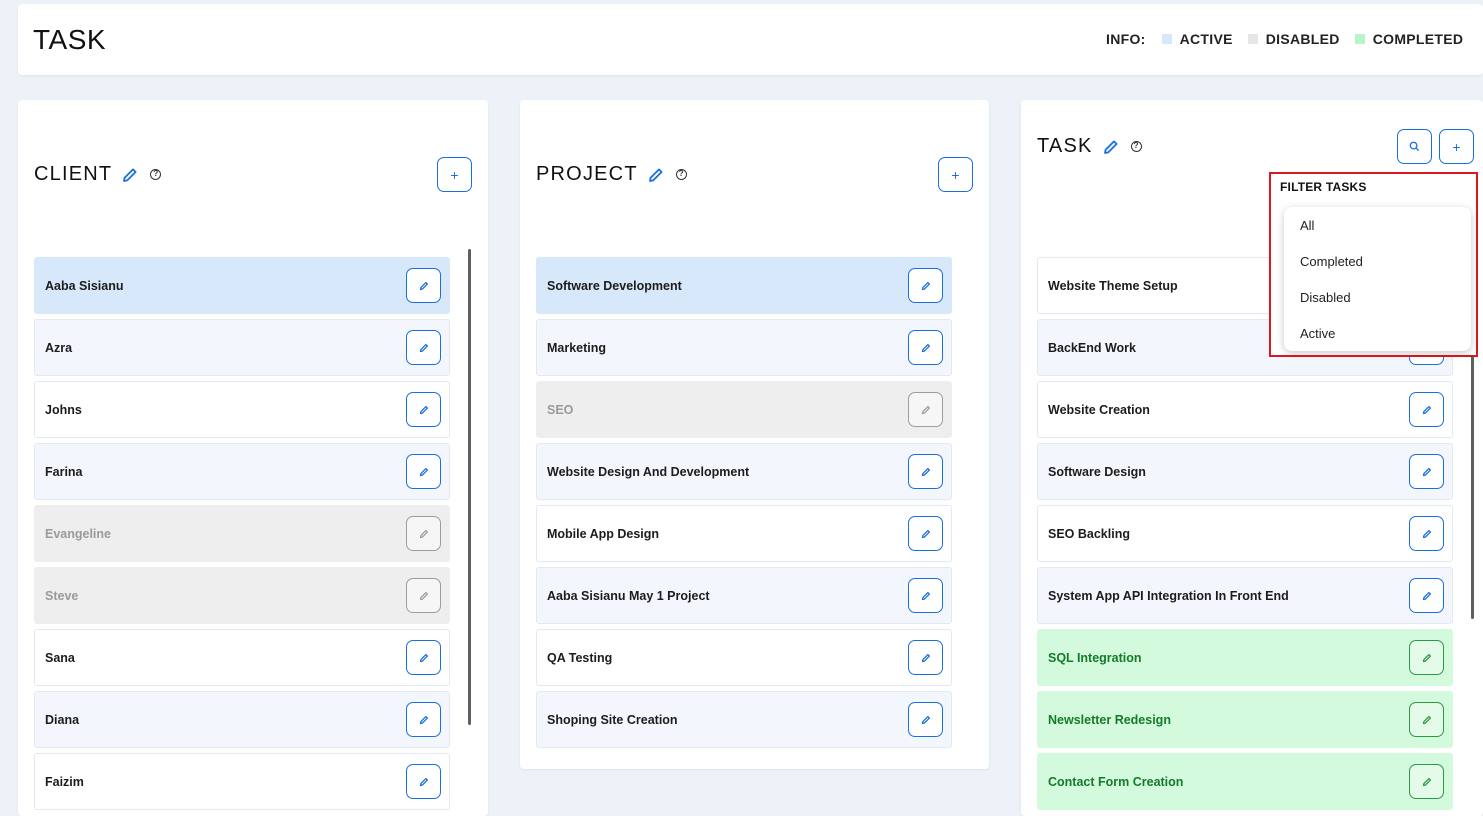  Describe the element at coordinates (469, 487) in the screenshot. I see `client-list-scrollbar` at that location.